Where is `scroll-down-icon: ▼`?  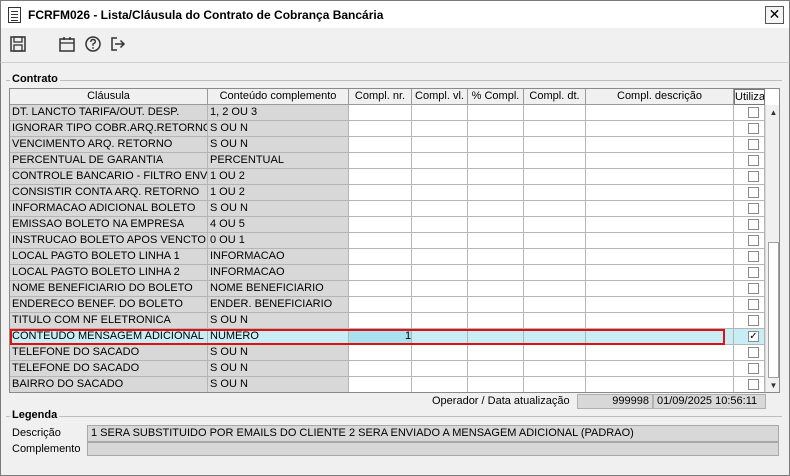 scroll-down-icon: ▼ is located at coordinates (772, 385).